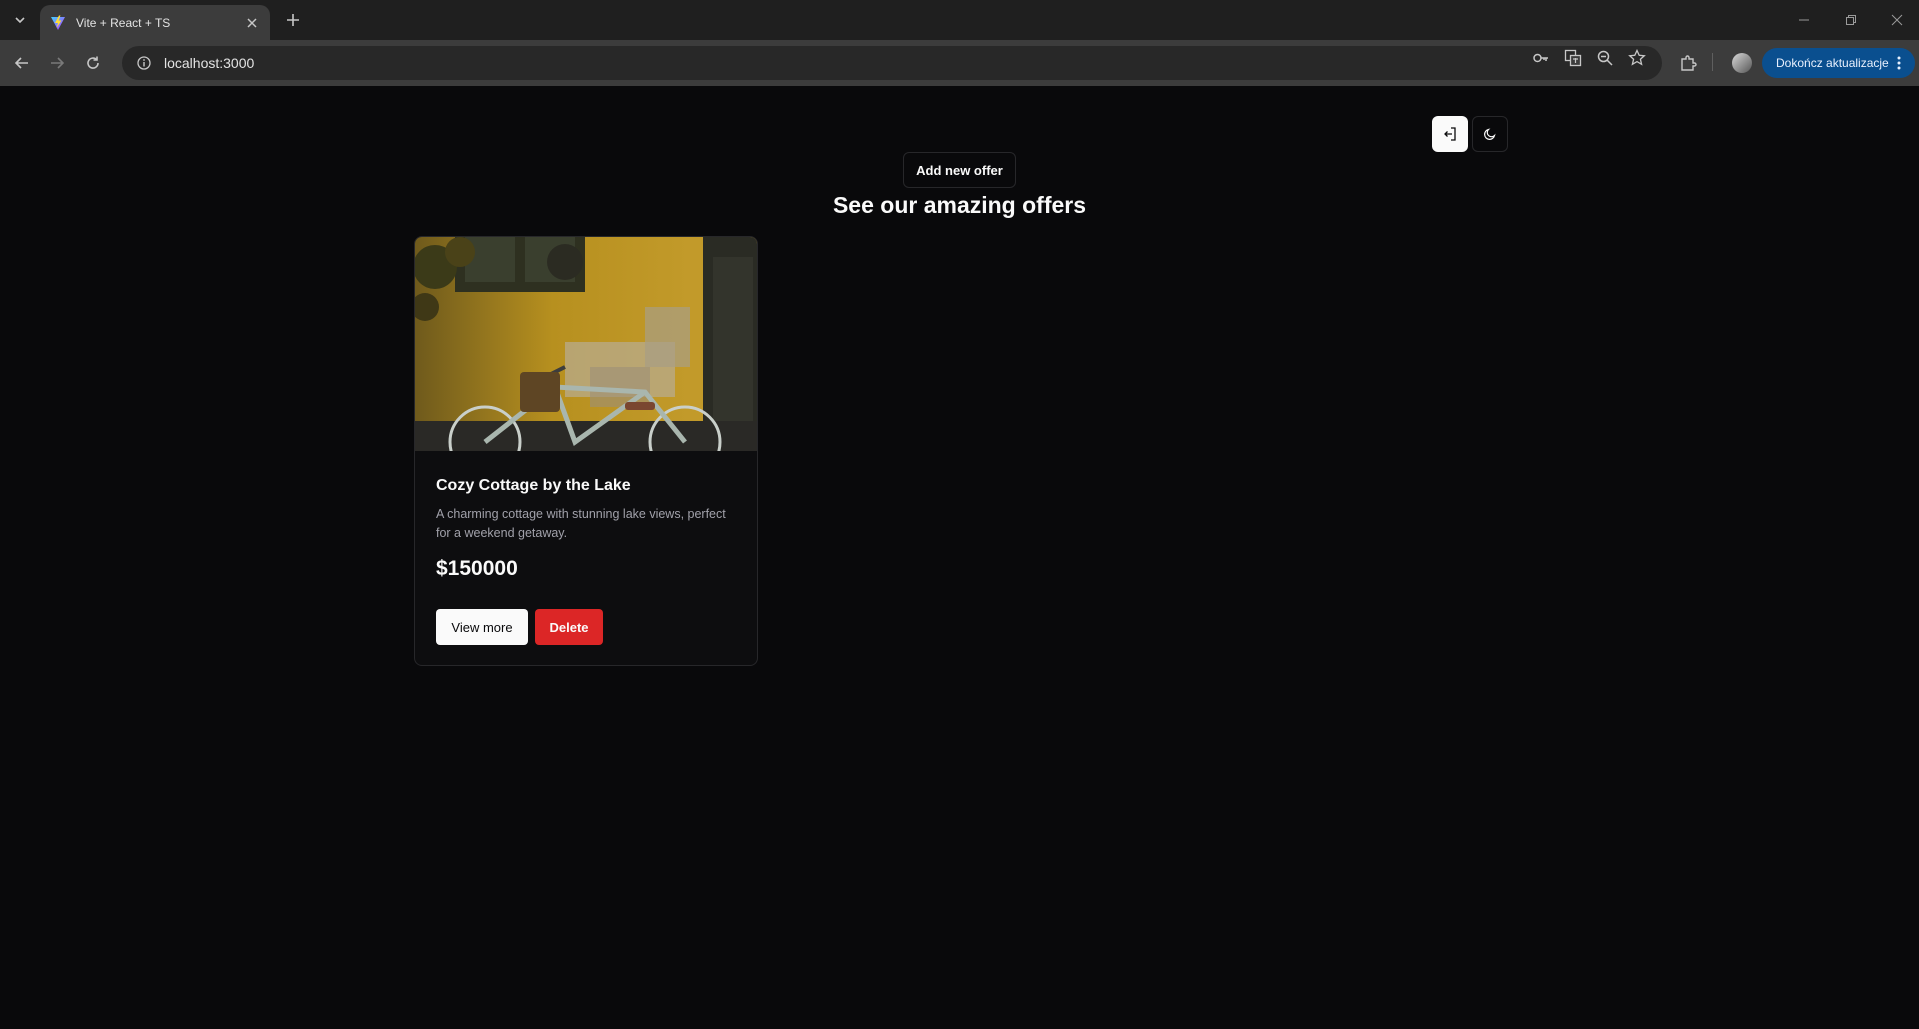 The height and width of the screenshot is (1029, 1919). I want to click on logout-button, so click(1450, 134).